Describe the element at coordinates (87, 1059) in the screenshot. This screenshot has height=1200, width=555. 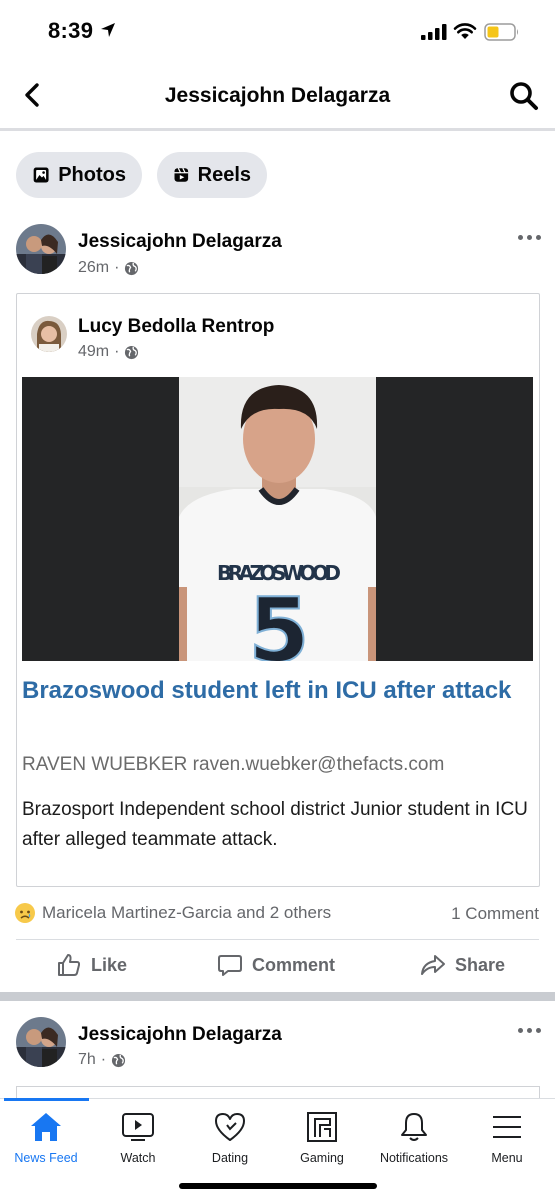
I see `post2-time: 7h` at that location.